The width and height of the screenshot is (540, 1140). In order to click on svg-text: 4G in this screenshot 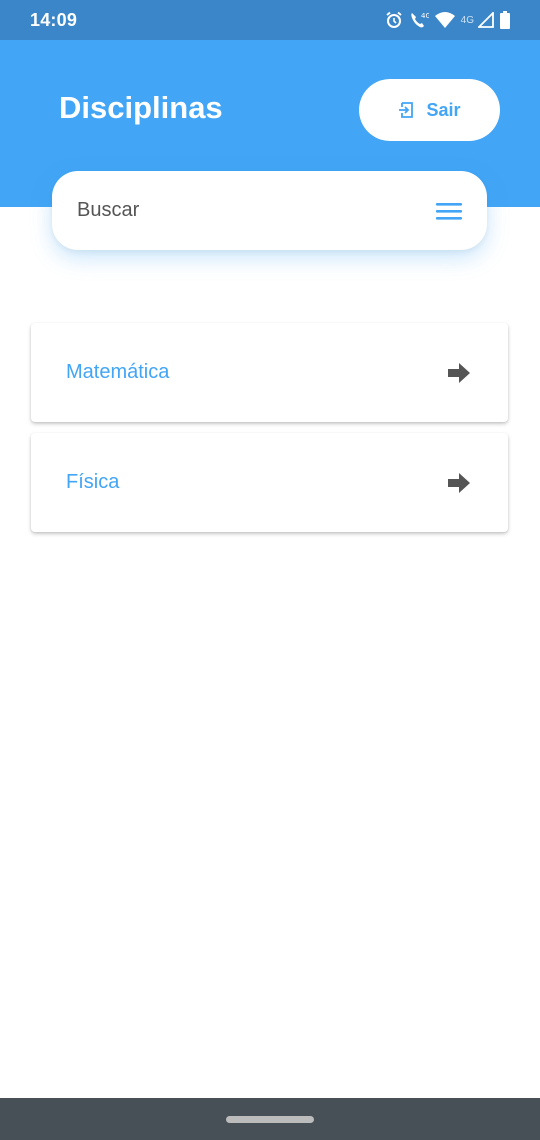, I will do `click(425, 16)`.